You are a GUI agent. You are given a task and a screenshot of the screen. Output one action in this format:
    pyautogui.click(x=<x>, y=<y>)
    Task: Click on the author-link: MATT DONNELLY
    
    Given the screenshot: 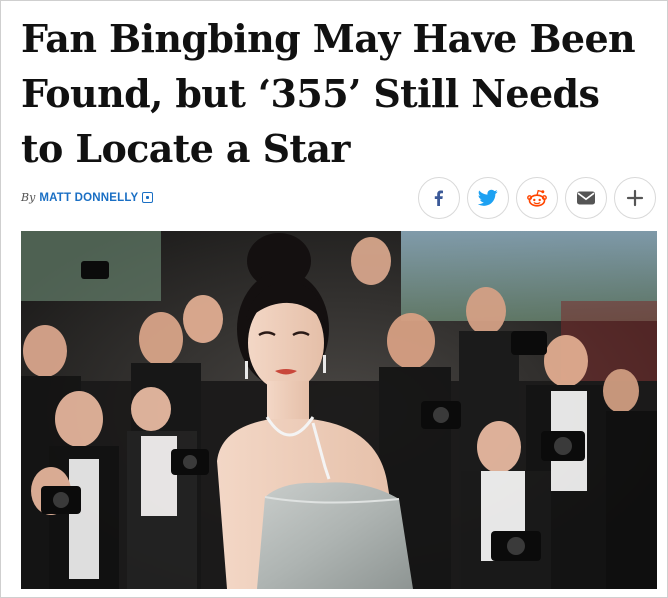 What is the action you would take?
    pyautogui.click(x=88, y=198)
    